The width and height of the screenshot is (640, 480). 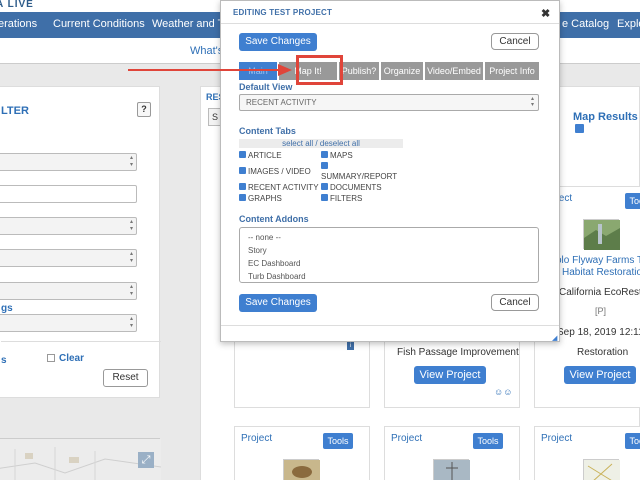 I want to click on modal-footer-divider, so click(x=390, y=325).